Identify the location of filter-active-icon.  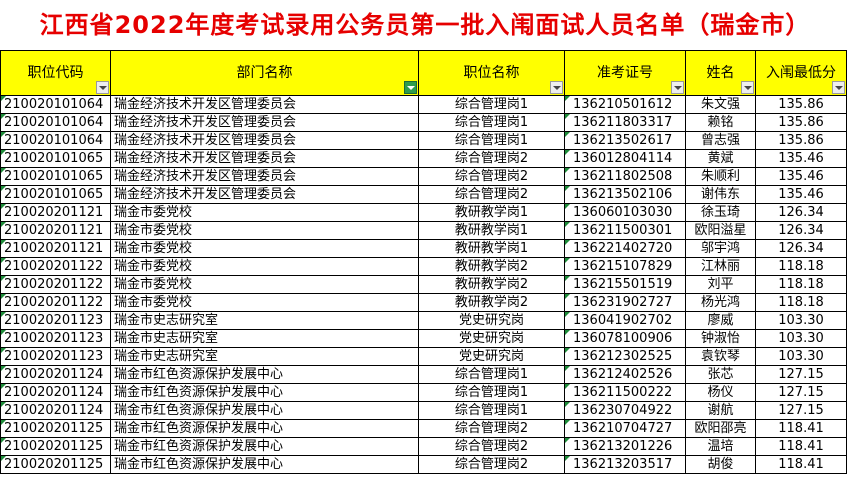
(410, 87).